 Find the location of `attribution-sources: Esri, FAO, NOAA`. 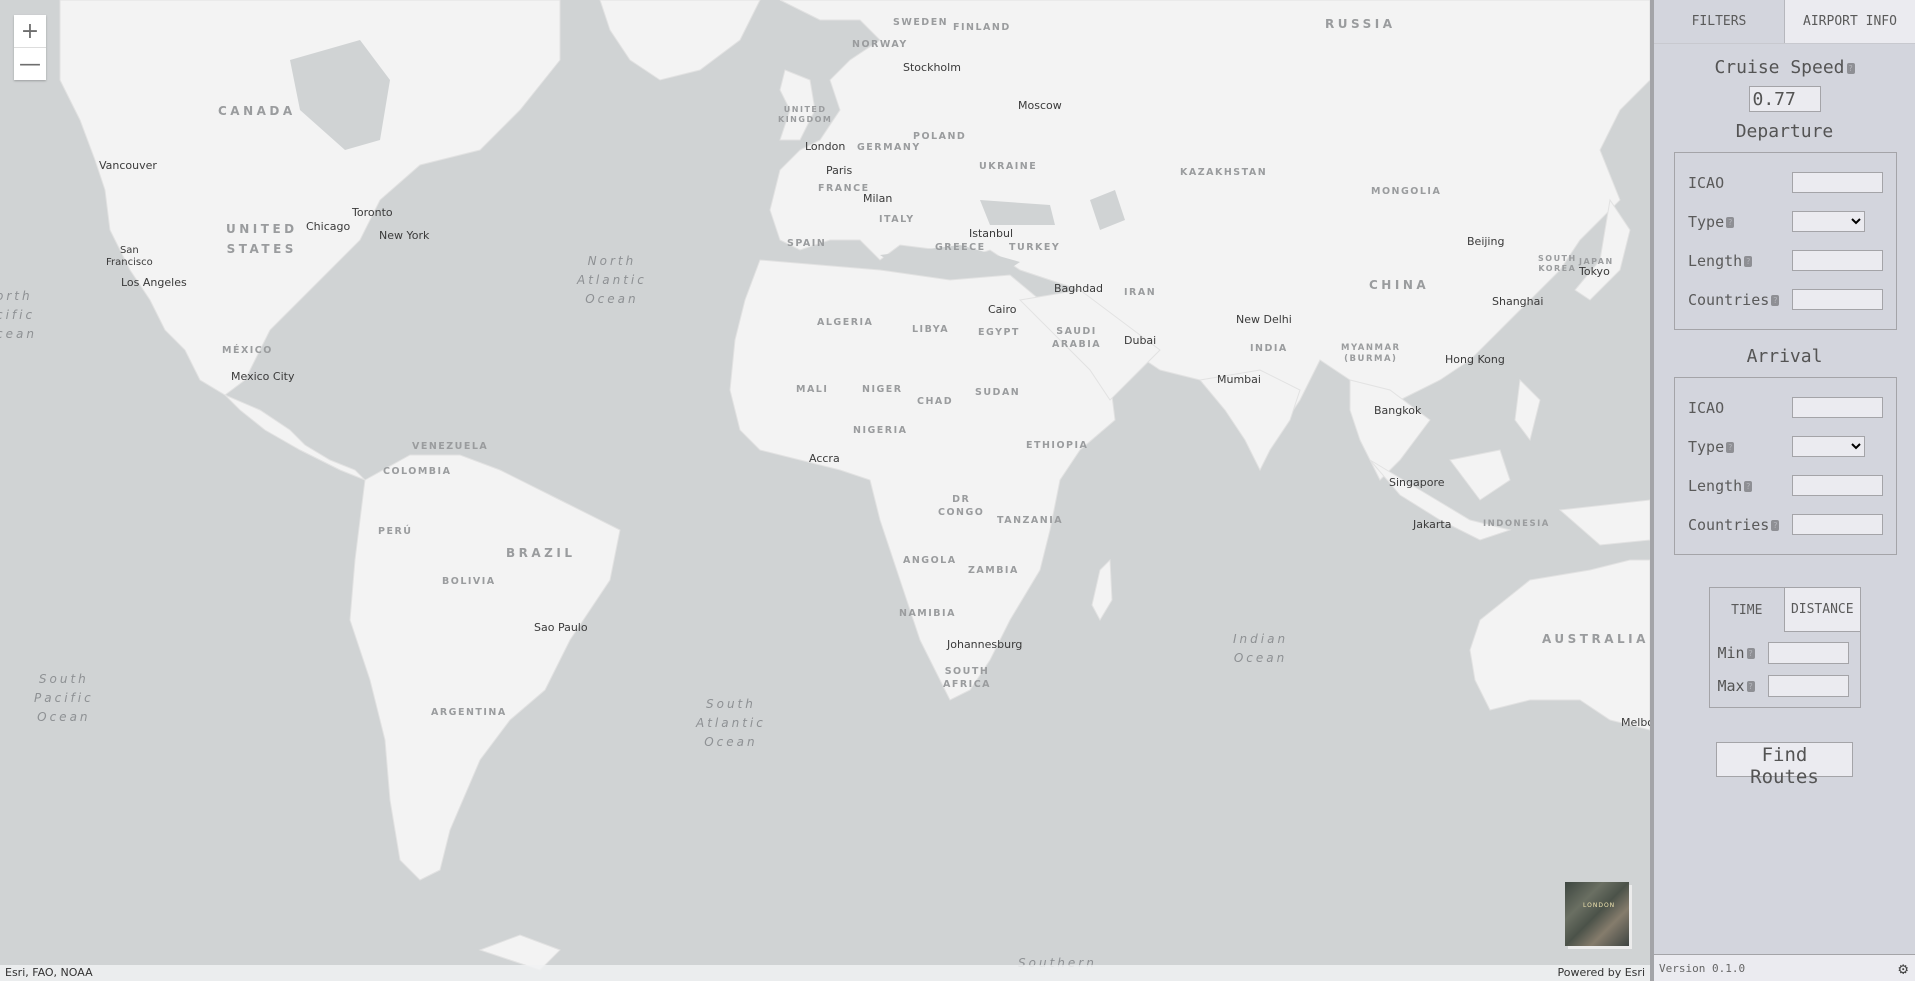

attribution-sources: Esri, FAO, NOAA is located at coordinates (49, 972).